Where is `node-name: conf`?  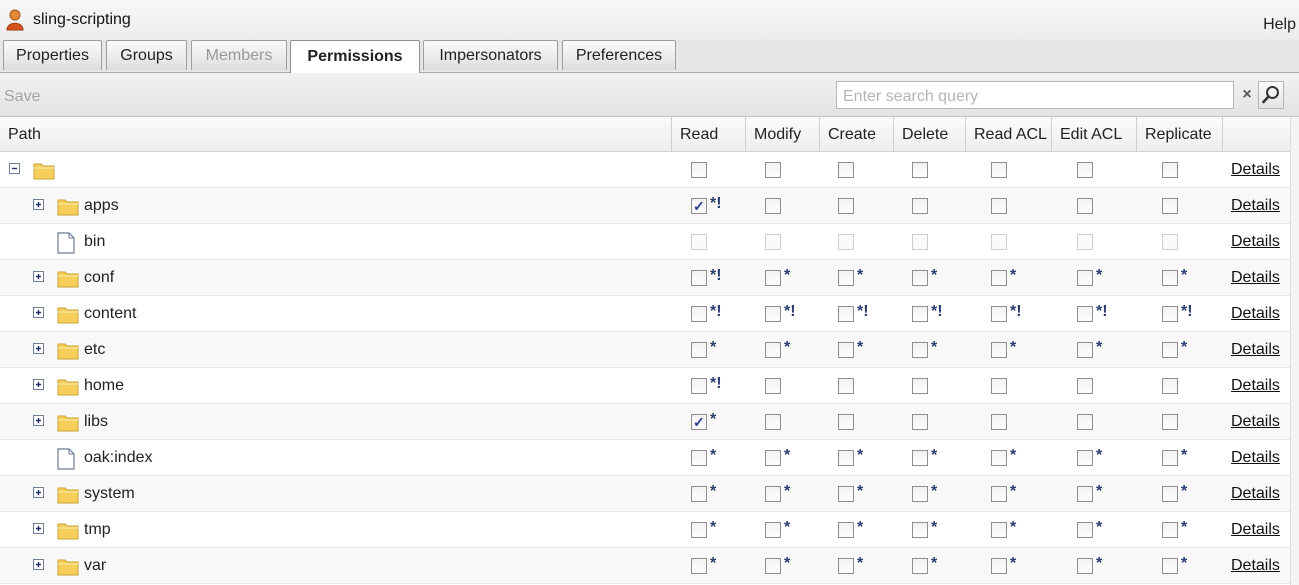
node-name: conf is located at coordinates (99, 278).